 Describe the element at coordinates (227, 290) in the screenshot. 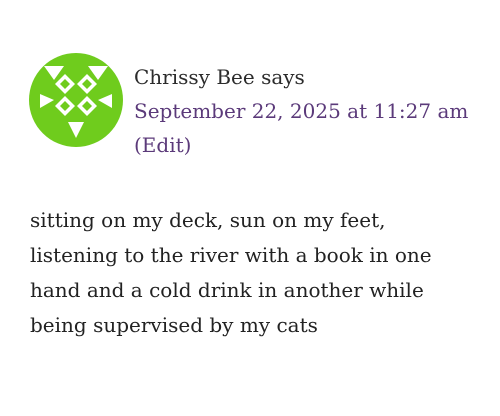

I see `comment-body-line: hand and a cold drink in another while` at that location.